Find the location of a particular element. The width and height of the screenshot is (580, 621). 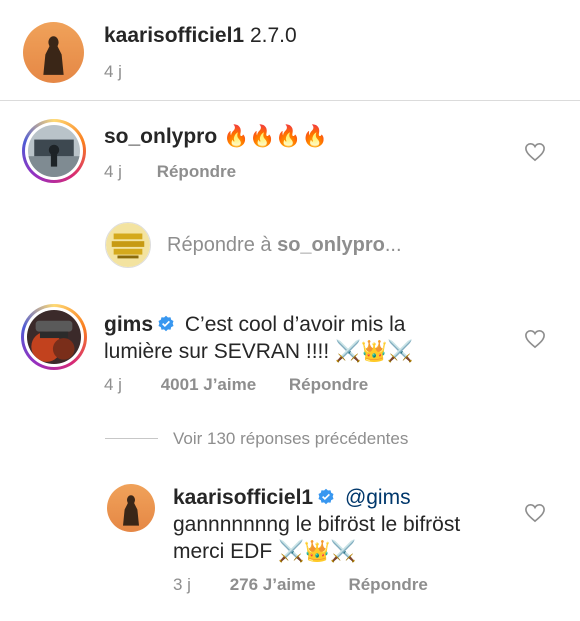

comment-2-username: so_onlypro is located at coordinates (160, 136).